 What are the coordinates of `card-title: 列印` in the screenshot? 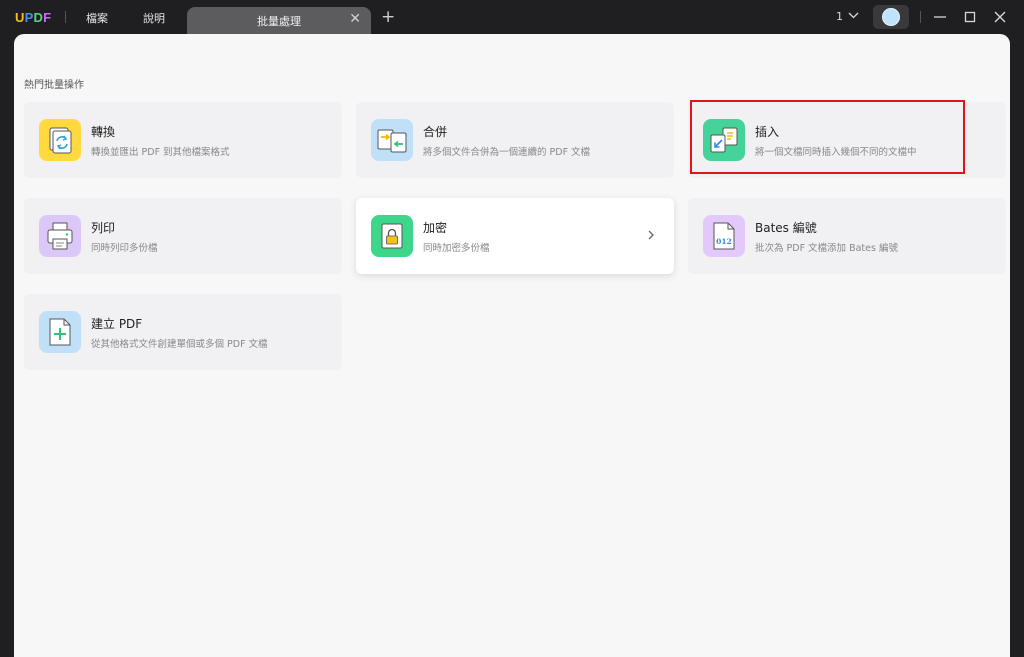 It's located at (103, 228).